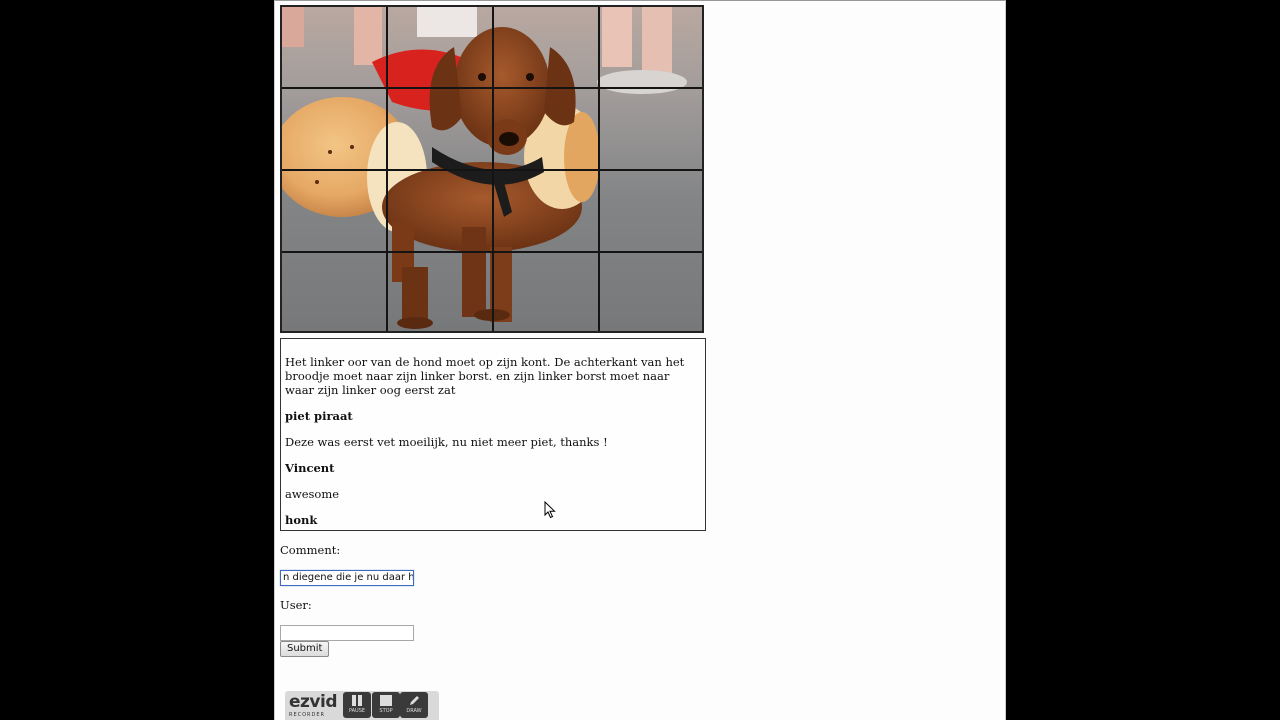 The image size is (1280, 720). I want to click on pause-button: PAUSE, so click(357, 705).